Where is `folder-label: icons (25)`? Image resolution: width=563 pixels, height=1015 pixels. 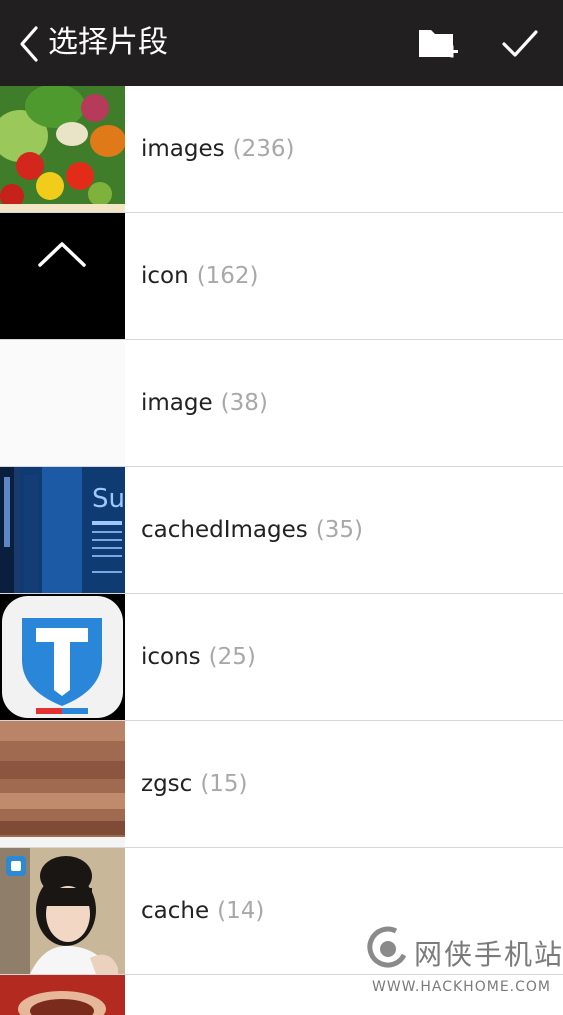
folder-label: icons (25) is located at coordinates (198, 657).